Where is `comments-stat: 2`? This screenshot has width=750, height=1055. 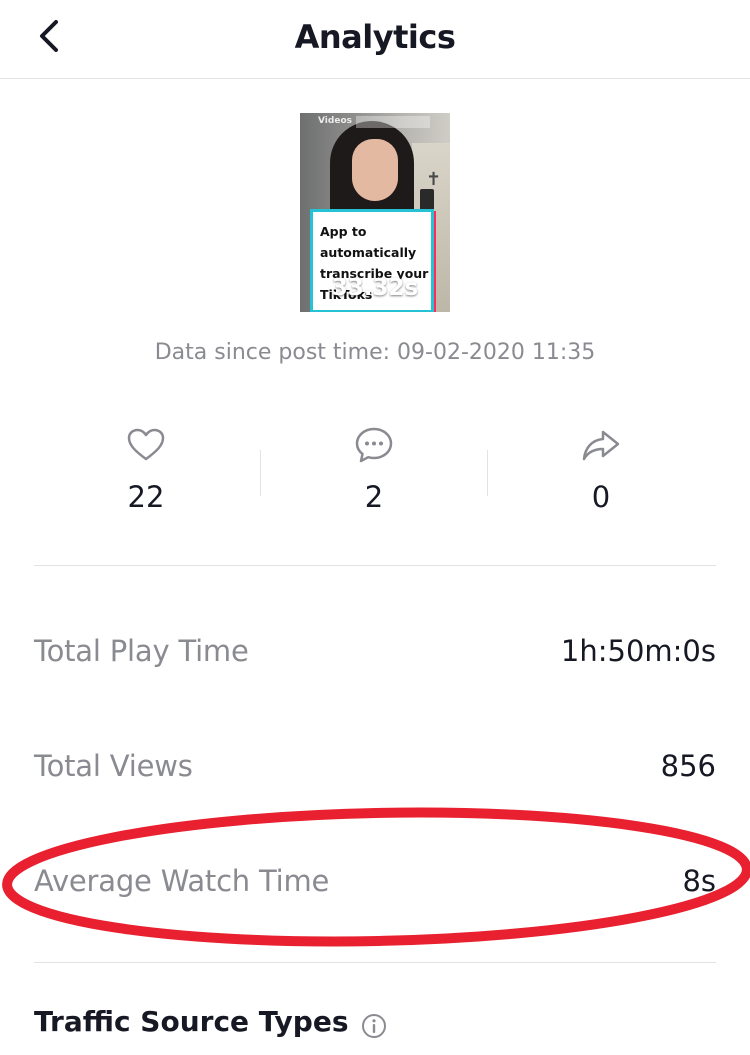
comments-stat: 2 is located at coordinates (374, 469).